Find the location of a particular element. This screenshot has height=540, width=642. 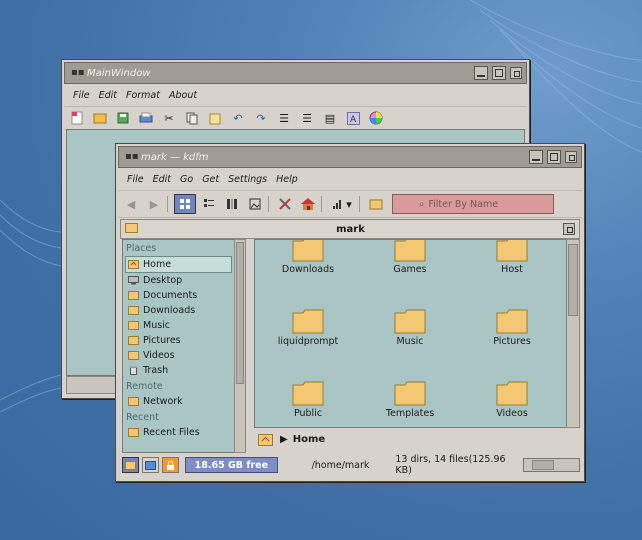

folder-item-templates: Templates is located at coordinates (410, 401).